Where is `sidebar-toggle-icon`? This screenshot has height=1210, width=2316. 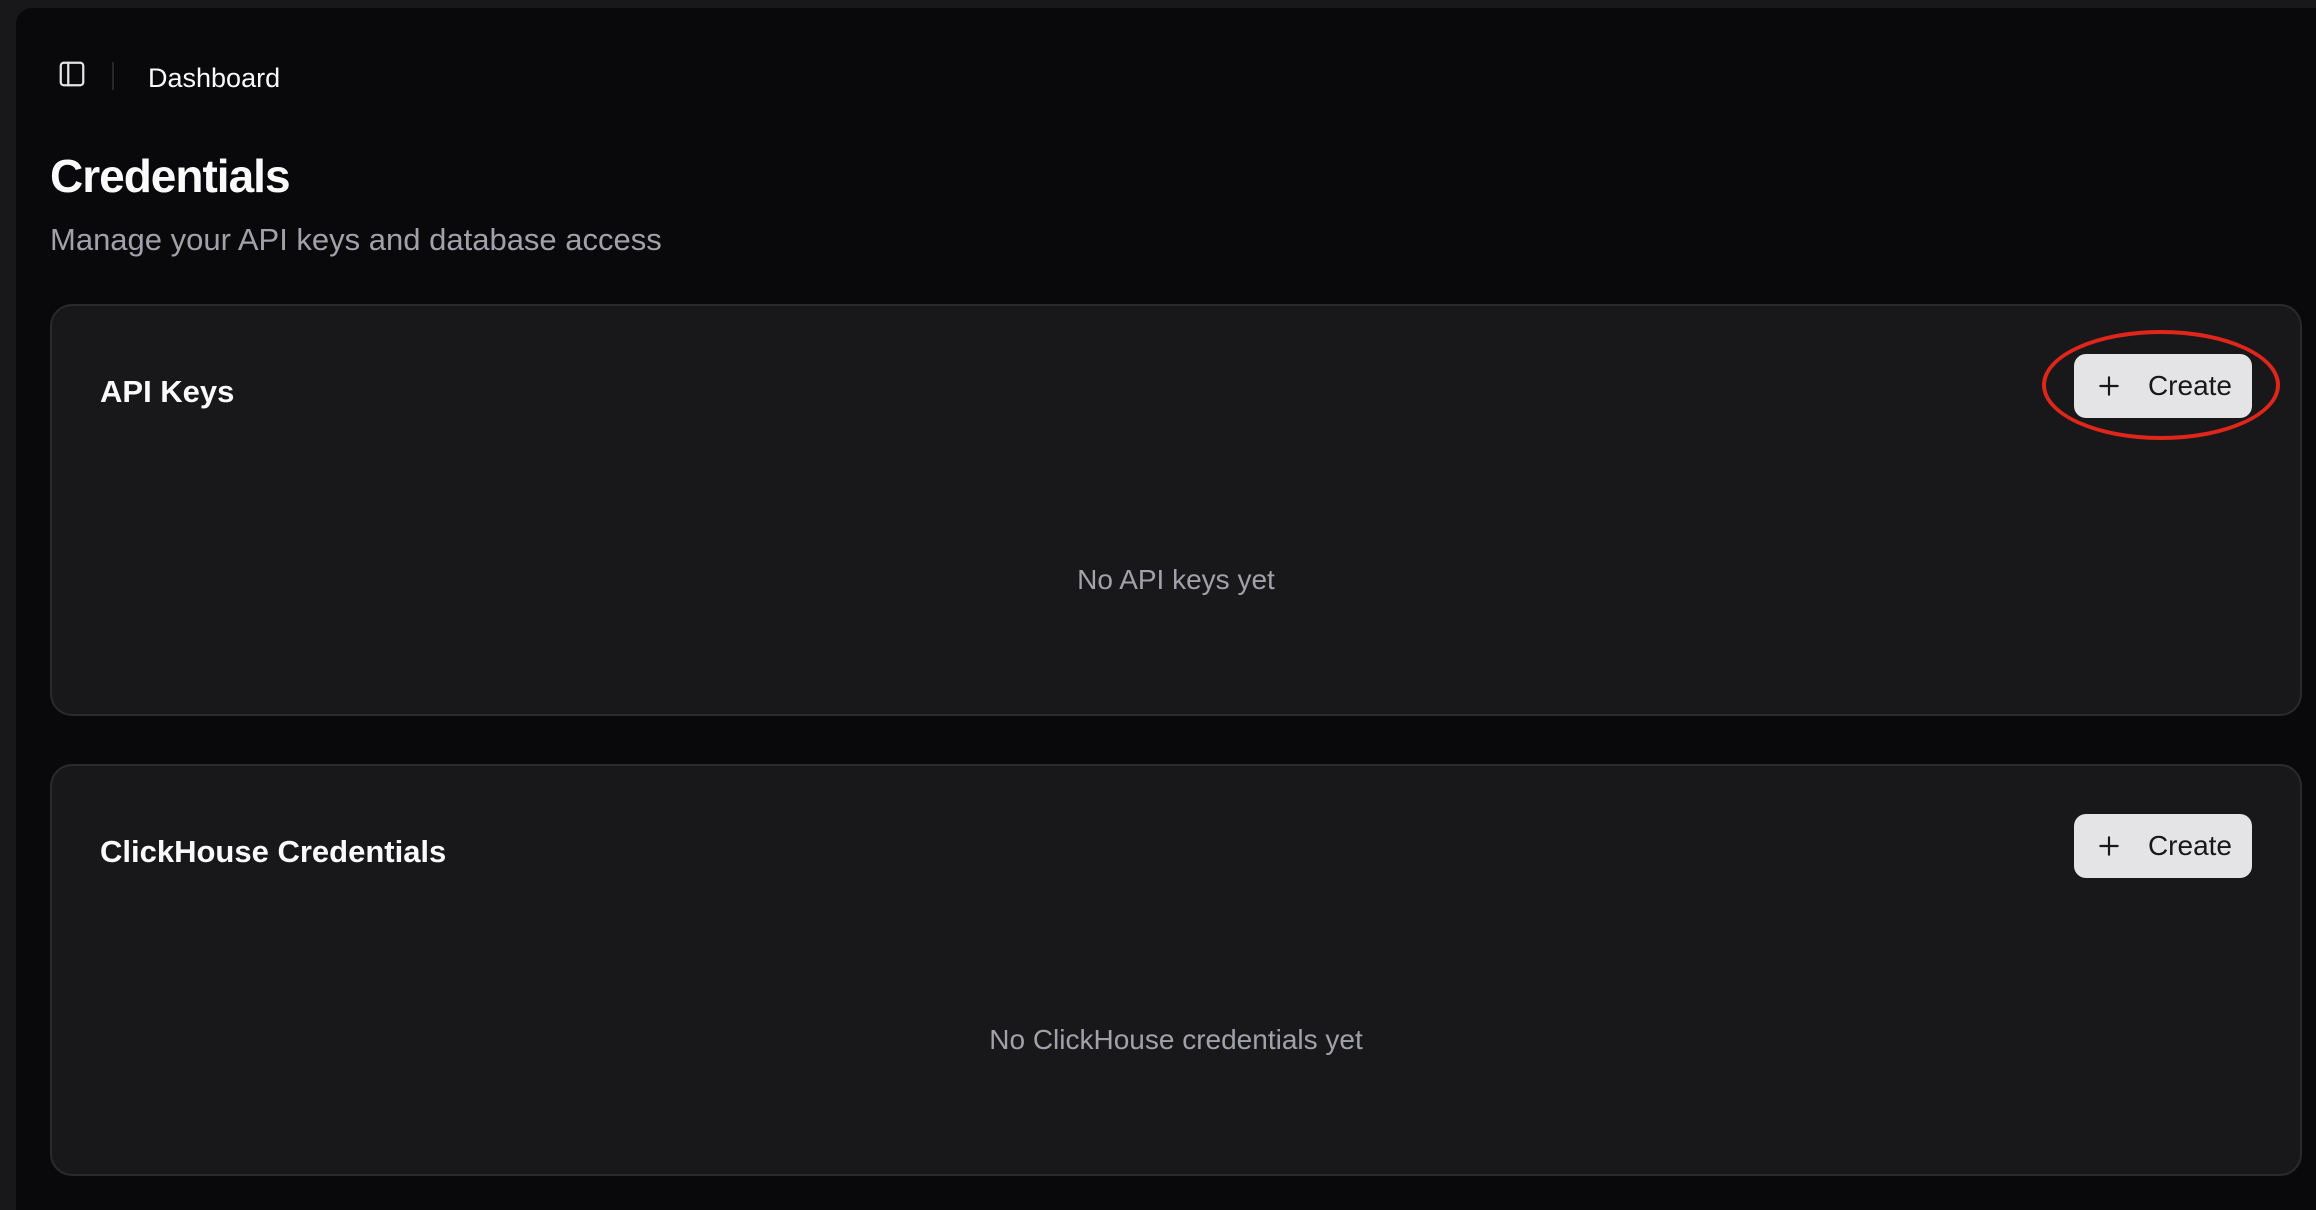 sidebar-toggle-icon is located at coordinates (72, 74).